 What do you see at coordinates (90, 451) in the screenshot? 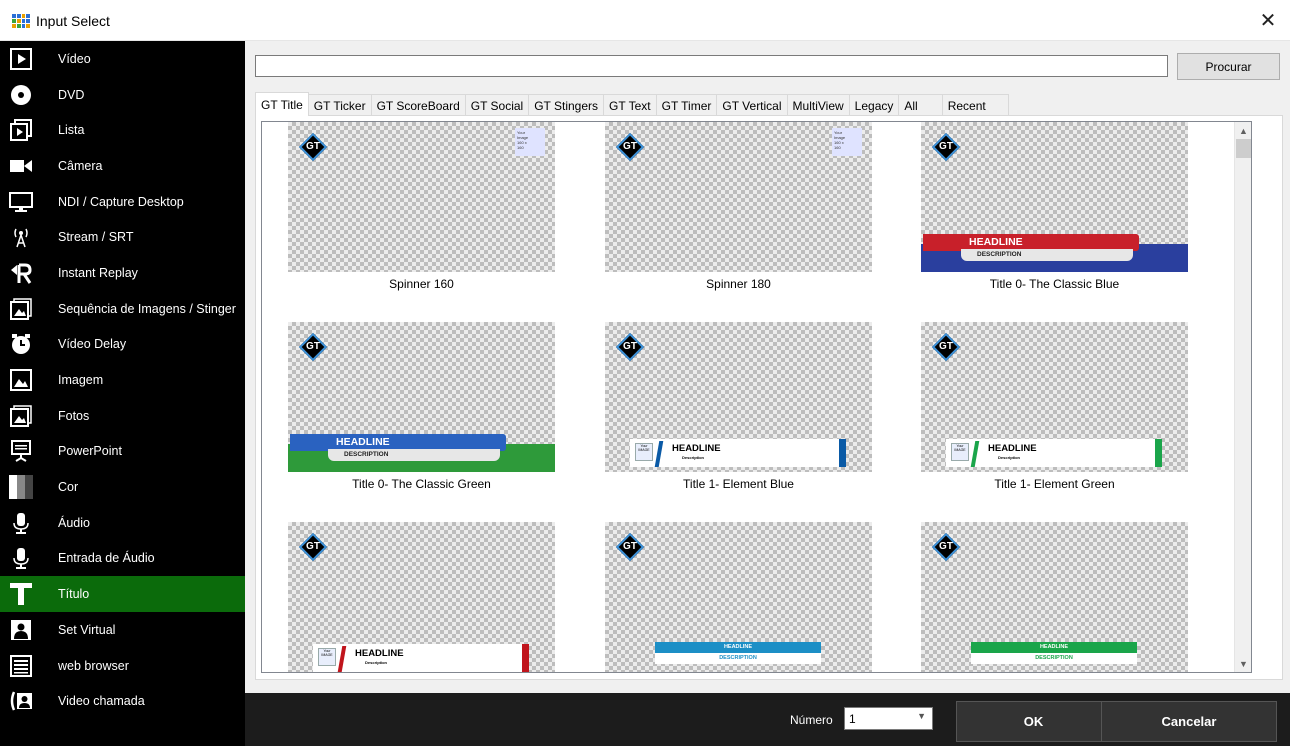
I see `sidebar-item-label: PowerPoint` at bounding box center [90, 451].